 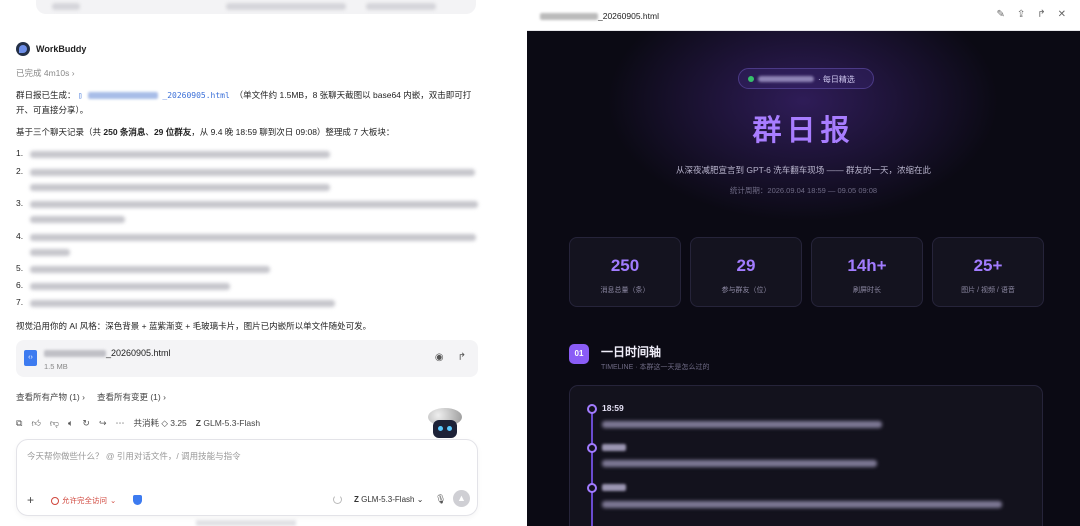 I want to click on refresh-icon: ↻, so click(x=86, y=423).